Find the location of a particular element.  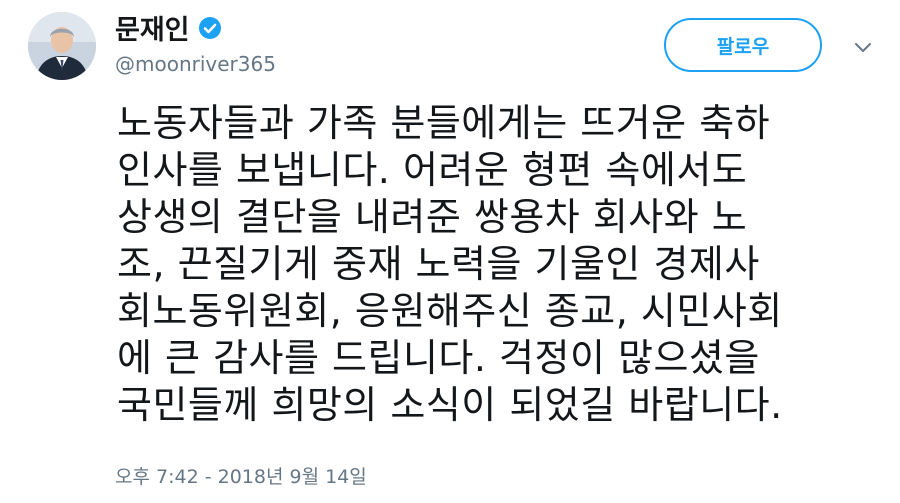

profile-photo-icon is located at coordinates (62, 46).